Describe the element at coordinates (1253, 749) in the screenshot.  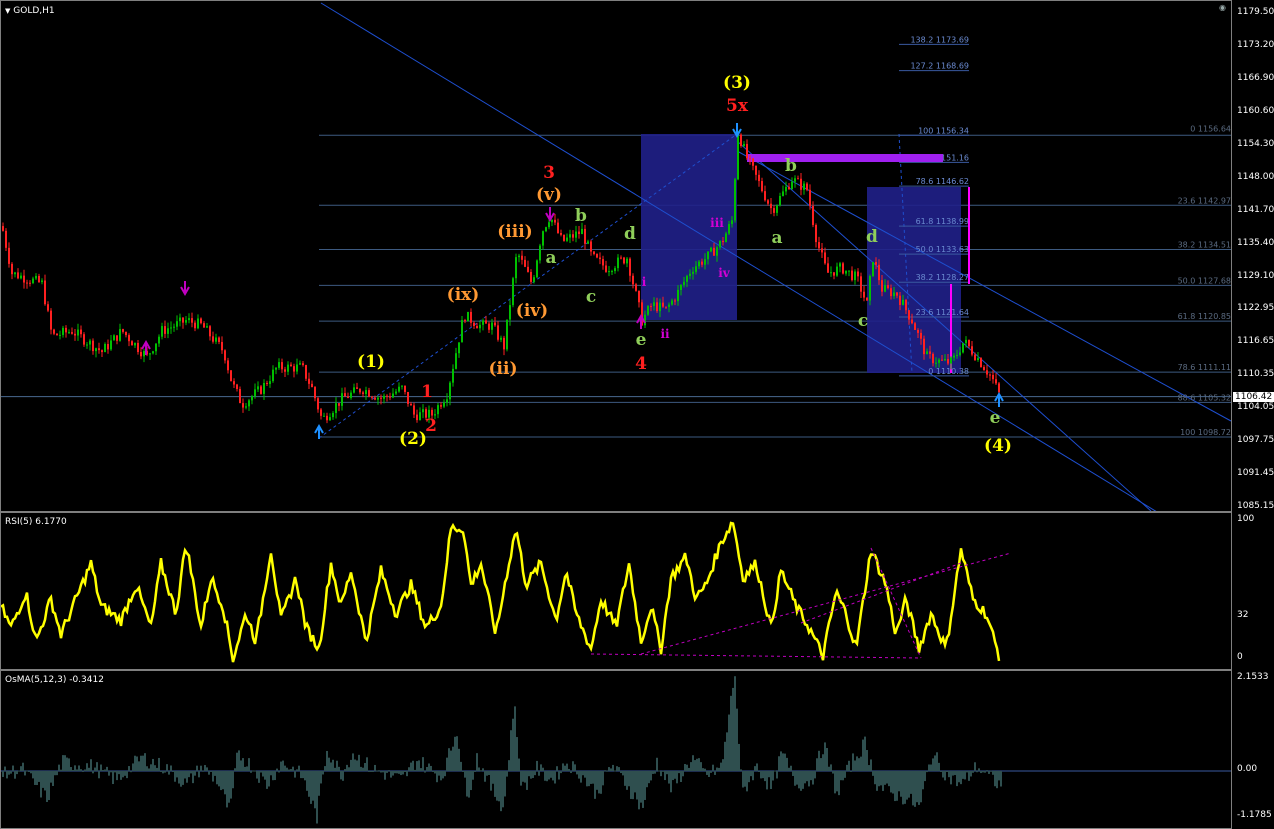
I see `osma-axis: 2.1533 0.00 -1.1785` at that location.